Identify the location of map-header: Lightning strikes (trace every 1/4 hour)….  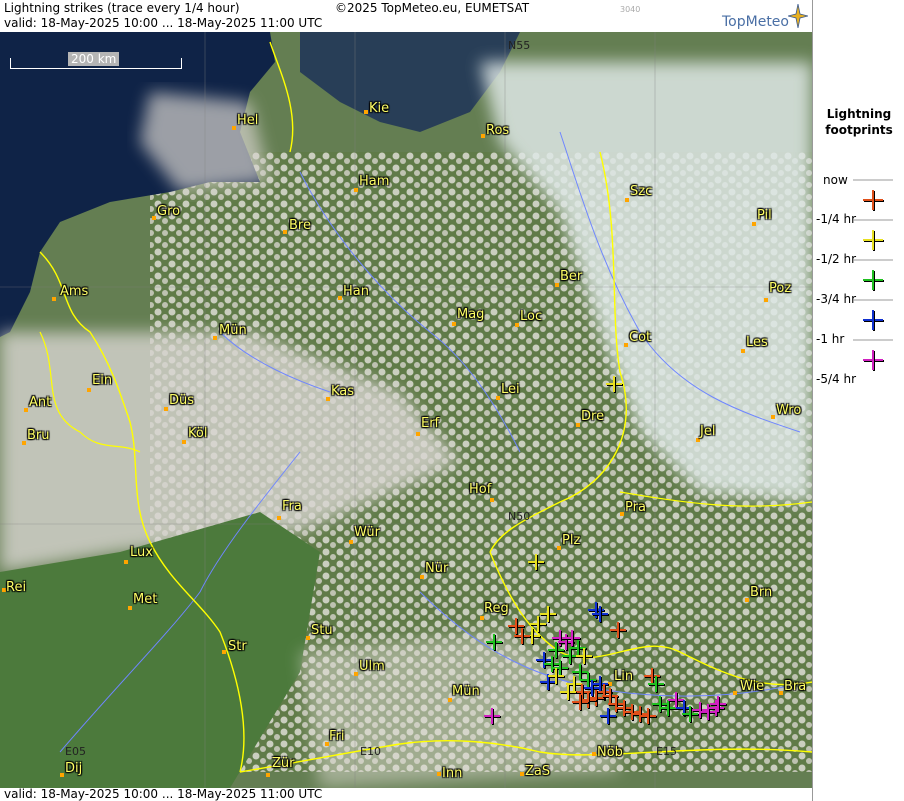
(406, 16).